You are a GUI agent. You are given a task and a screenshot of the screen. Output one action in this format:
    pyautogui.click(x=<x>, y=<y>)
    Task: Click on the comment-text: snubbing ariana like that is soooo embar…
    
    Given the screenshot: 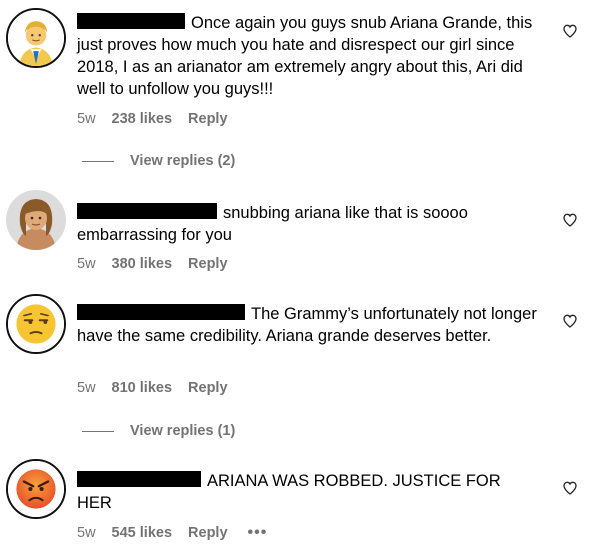 What is the action you would take?
    pyautogui.click(x=272, y=223)
    